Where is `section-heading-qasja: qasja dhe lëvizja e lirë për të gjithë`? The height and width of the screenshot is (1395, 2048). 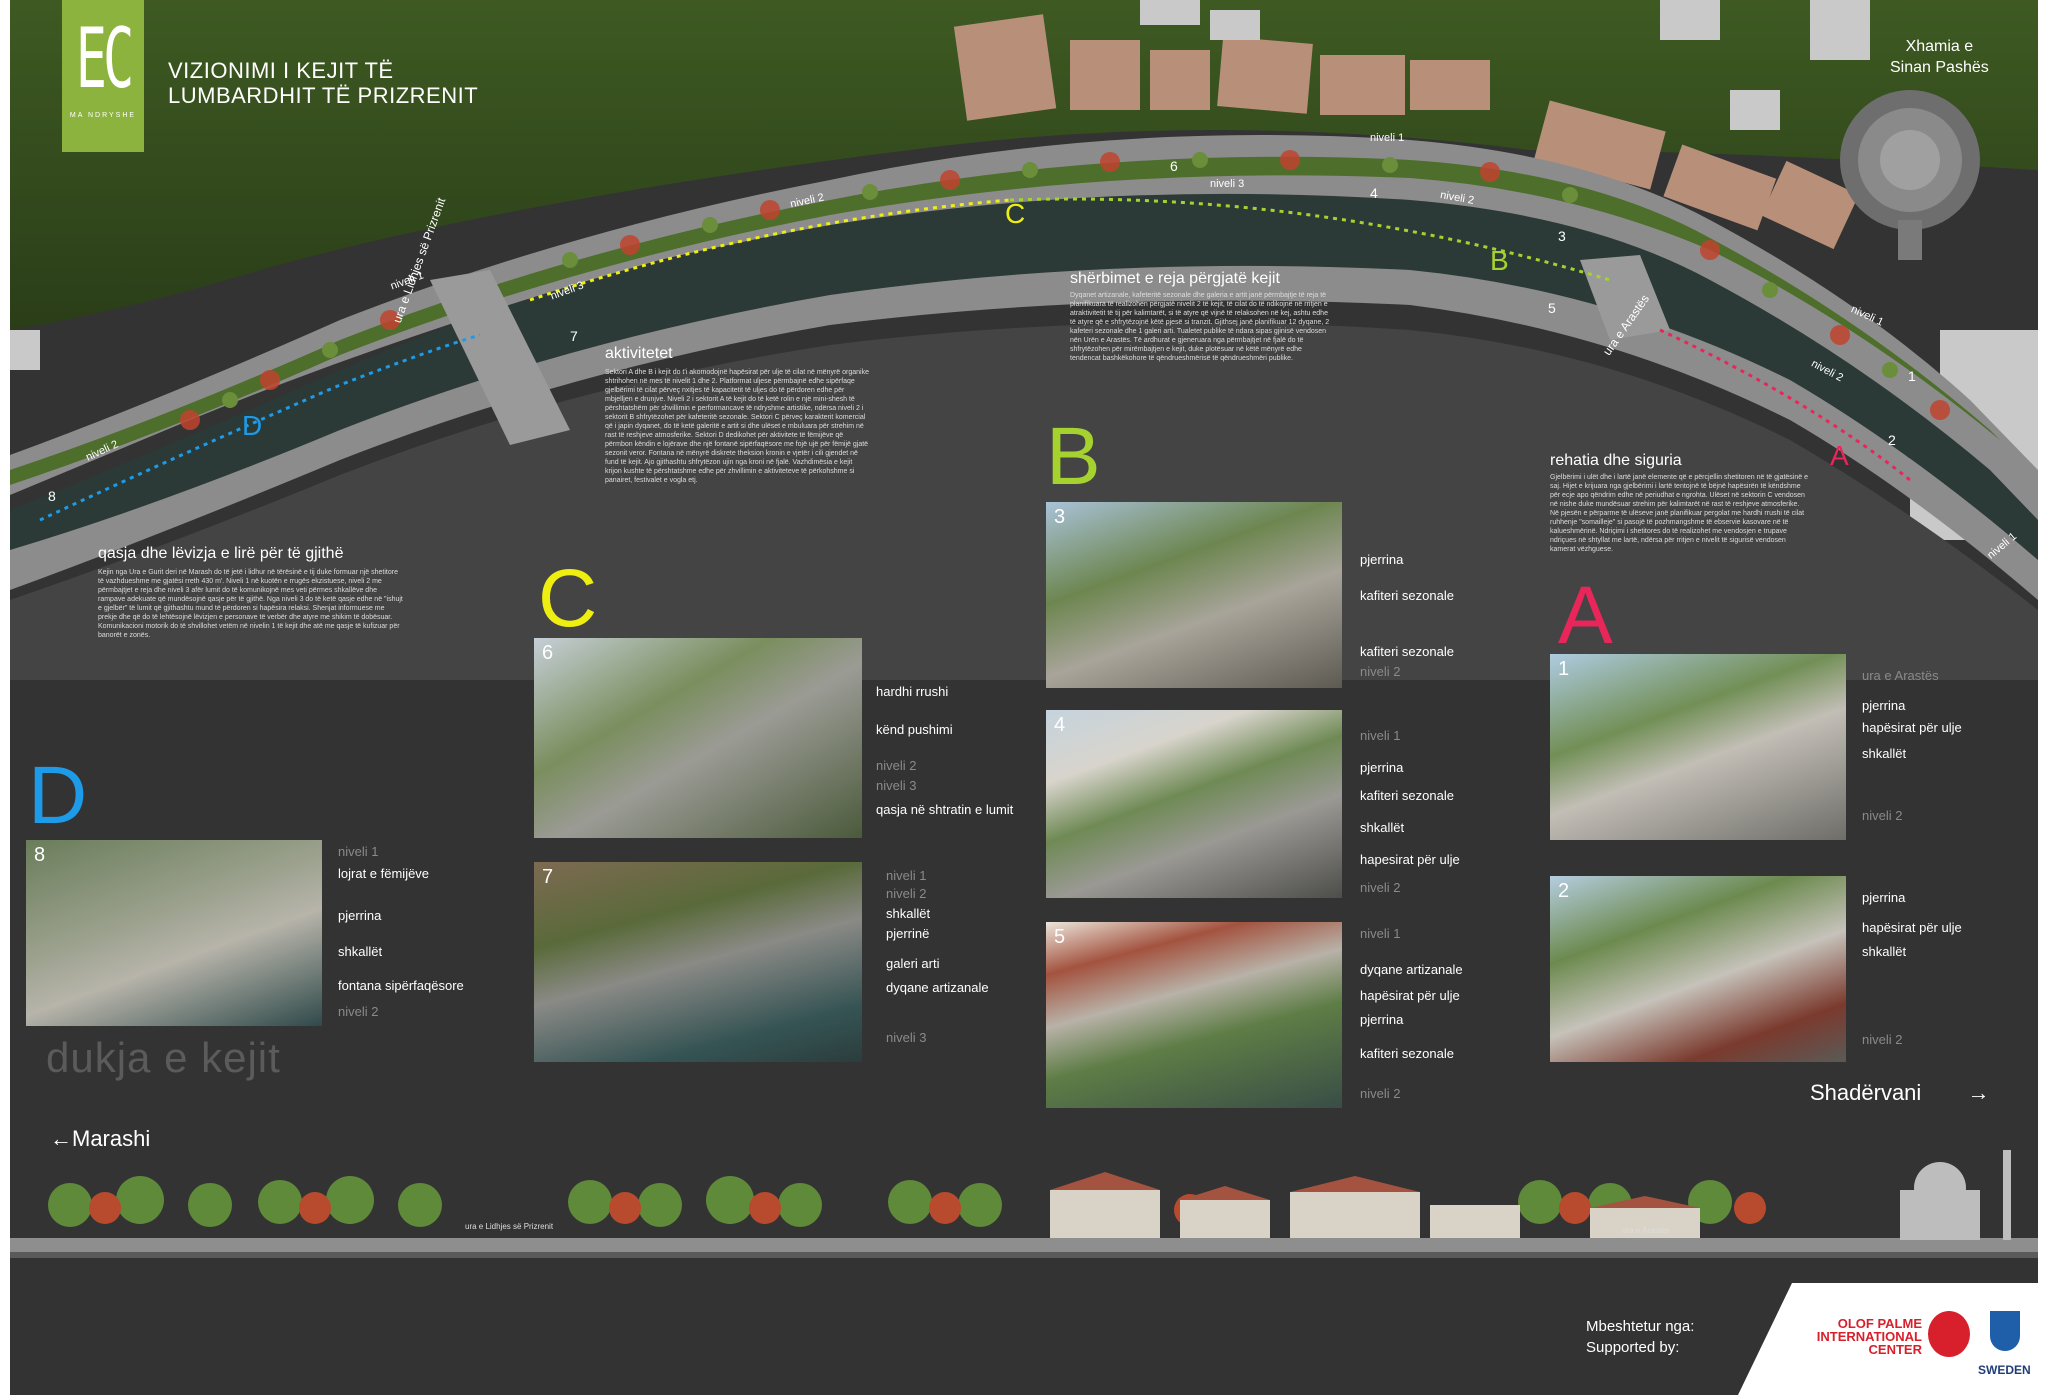 section-heading-qasja: qasja dhe lëvizja e lirë për të gjithë is located at coordinates (221, 553).